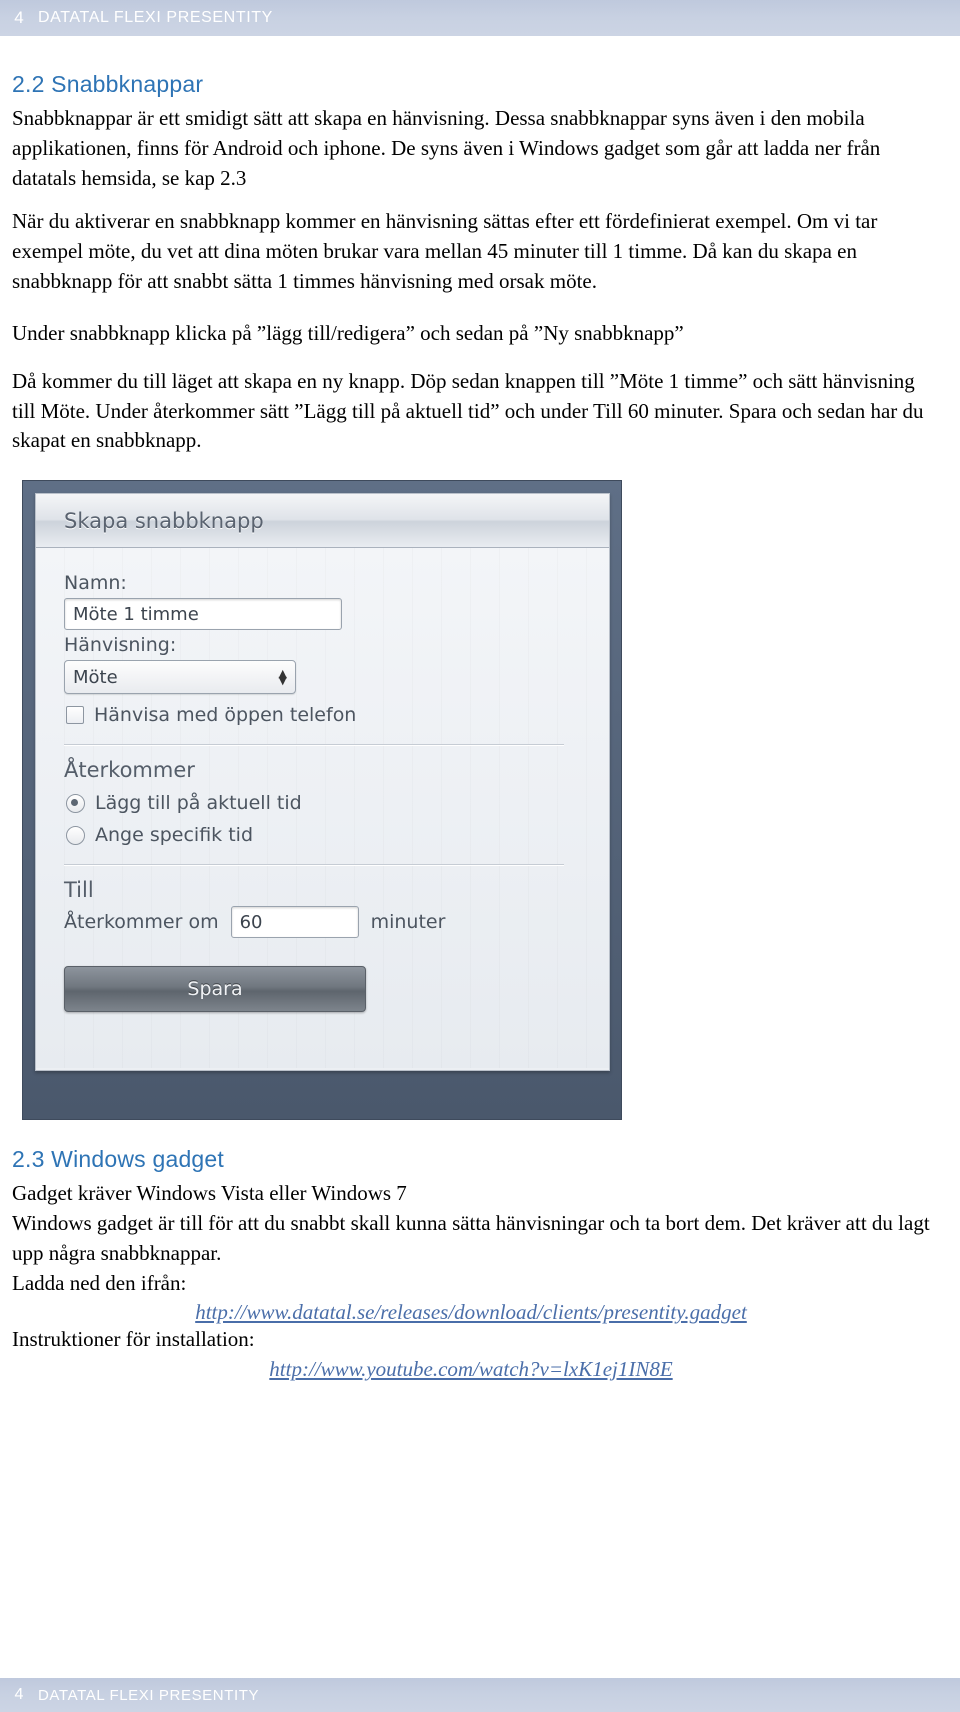 The height and width of the screenshot is (1712, 960). Describe the element at coordinates (129, 770) in the screenshot. I see `recurring-group-label: Återkommer` at that location.